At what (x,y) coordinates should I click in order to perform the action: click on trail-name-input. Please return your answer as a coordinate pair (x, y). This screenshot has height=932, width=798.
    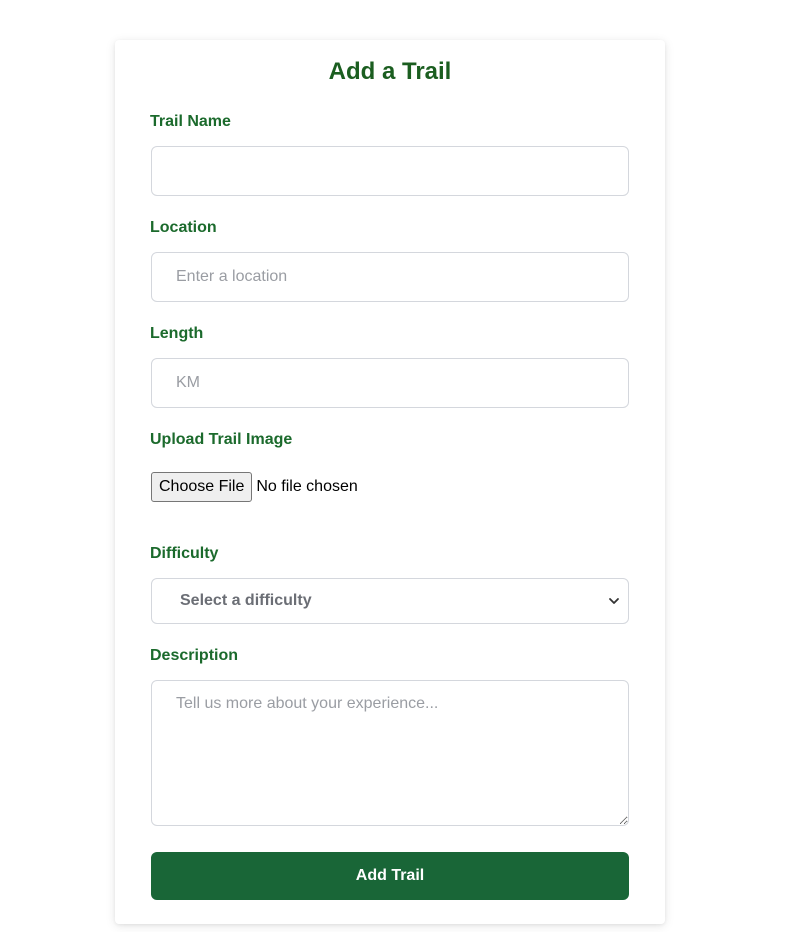
    Looking at the image, I should click on (390, 171).